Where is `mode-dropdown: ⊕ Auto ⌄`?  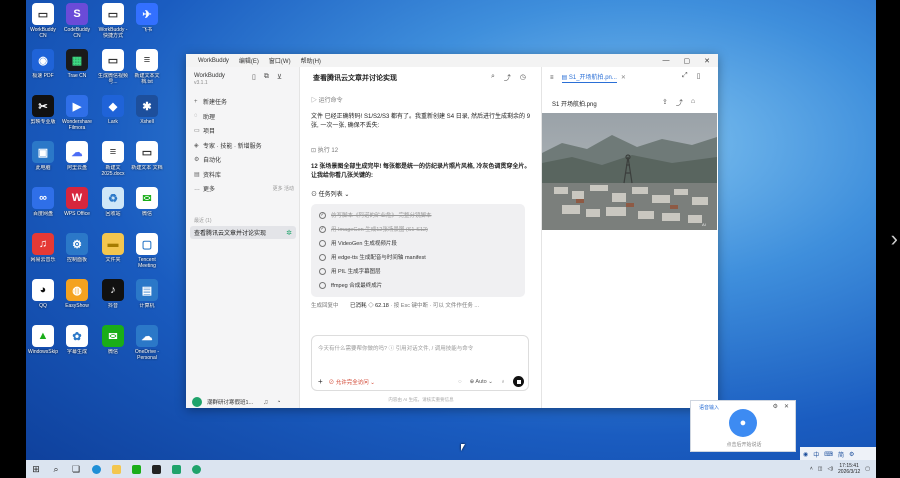 mode-dropdown: ⊕ Auto ⌄ is located at coordinates (481, 382).